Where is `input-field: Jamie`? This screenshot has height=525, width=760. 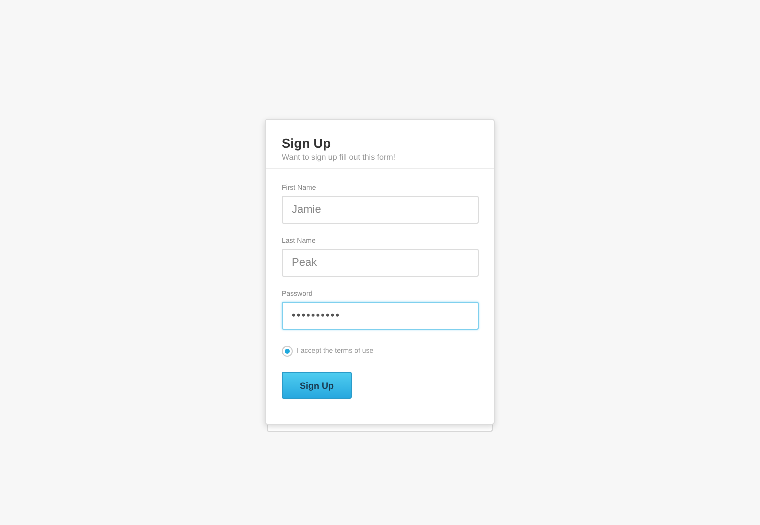 input-field: Jamie is located at coordinates (380, 210).